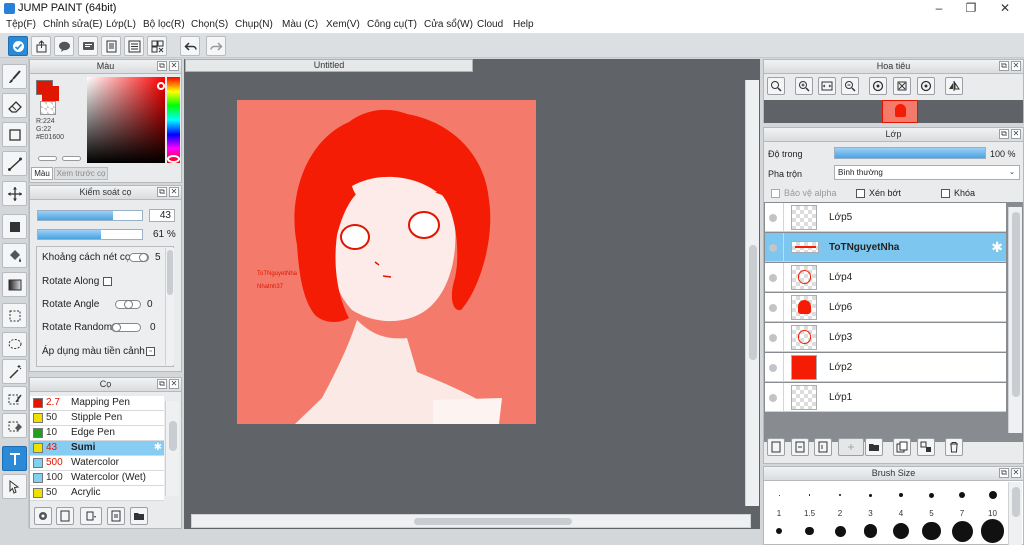 The image size is (1024, 545). What do you see at coordinates (14, 193) in the screenshot?
I see `move-tool` at bounding box center [14, 193].